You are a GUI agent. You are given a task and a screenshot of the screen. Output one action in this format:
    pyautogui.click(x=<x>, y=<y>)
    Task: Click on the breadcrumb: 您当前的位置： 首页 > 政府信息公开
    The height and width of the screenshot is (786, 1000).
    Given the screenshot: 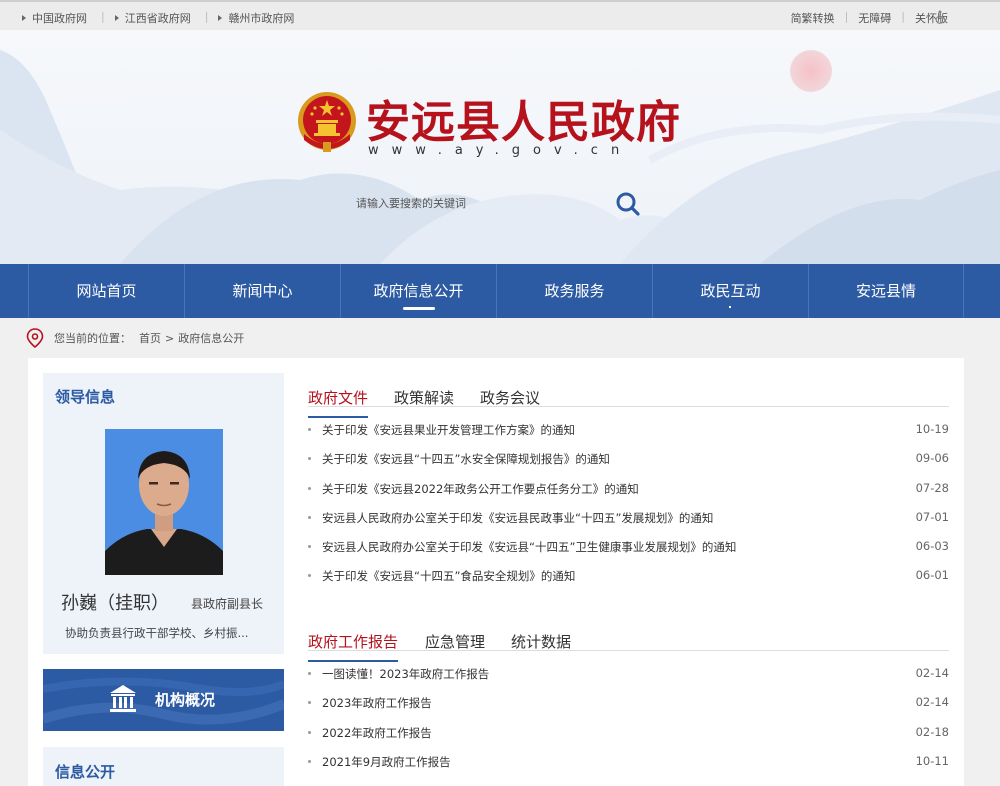 What is the action you would take?
    pyautogui.click(x=135, y=338)
    